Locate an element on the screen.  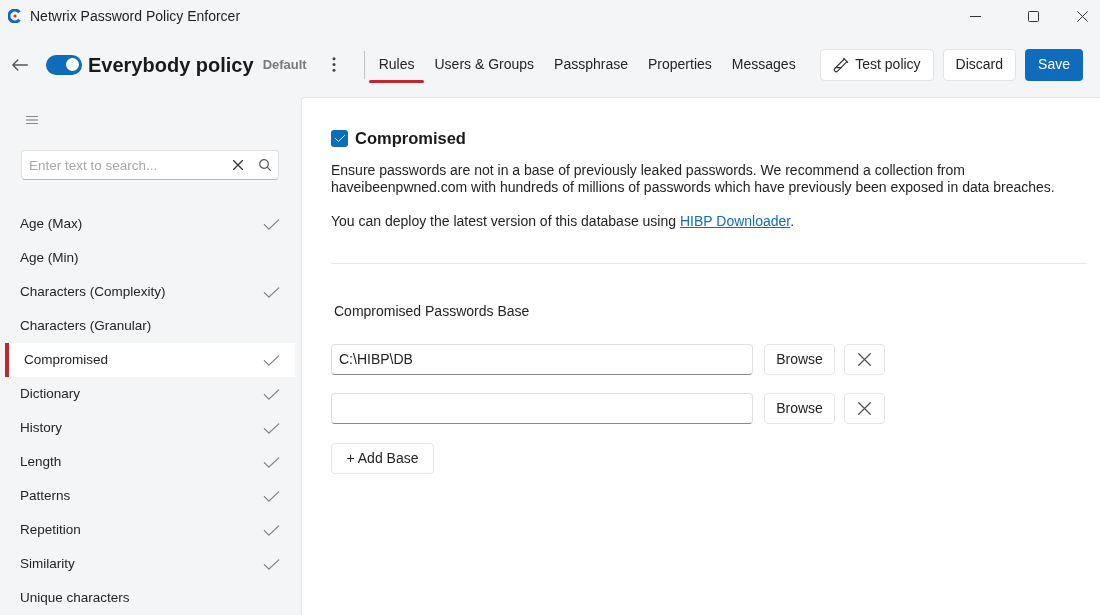
tab: Users & Groups is located at coordinates (484, 64).